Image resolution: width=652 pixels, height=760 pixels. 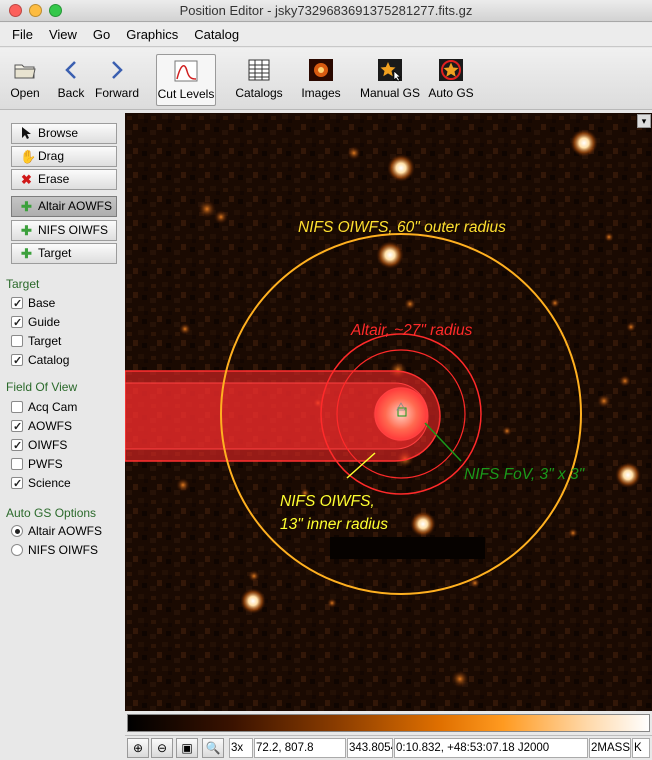 What do you see at coordinates (40, 360) in the screenshot?
I see `catalog-checkbox: Catalog` at bounding box center [40, 360].